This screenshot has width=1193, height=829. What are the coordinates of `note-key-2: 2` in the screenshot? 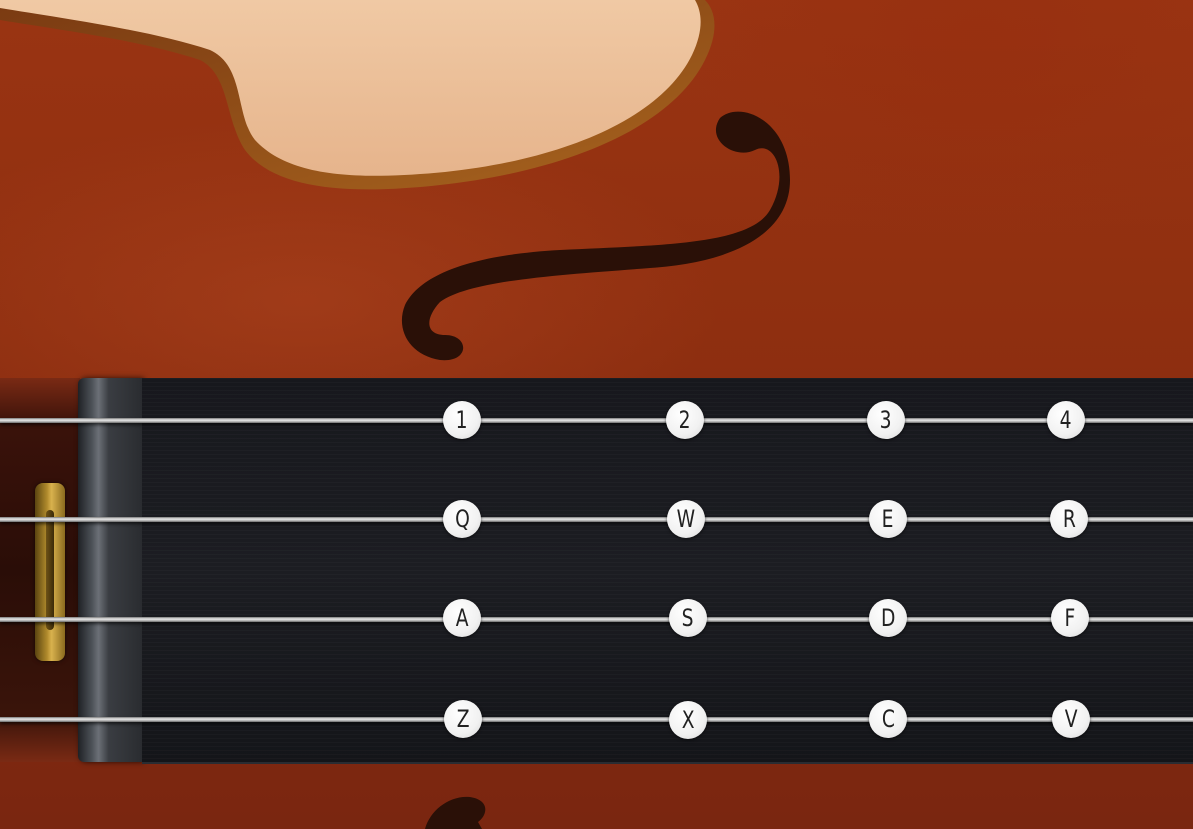 It's located at (685, 420).